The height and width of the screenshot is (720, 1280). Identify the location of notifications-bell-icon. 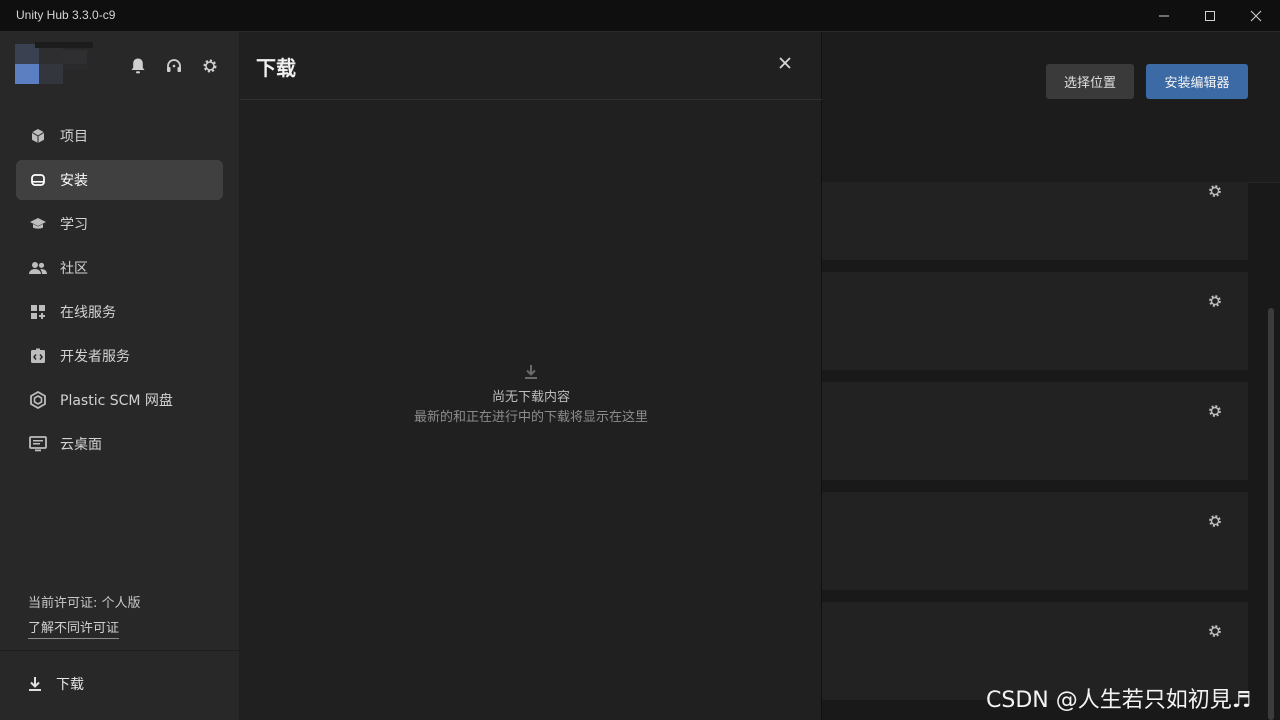
(138, 66).